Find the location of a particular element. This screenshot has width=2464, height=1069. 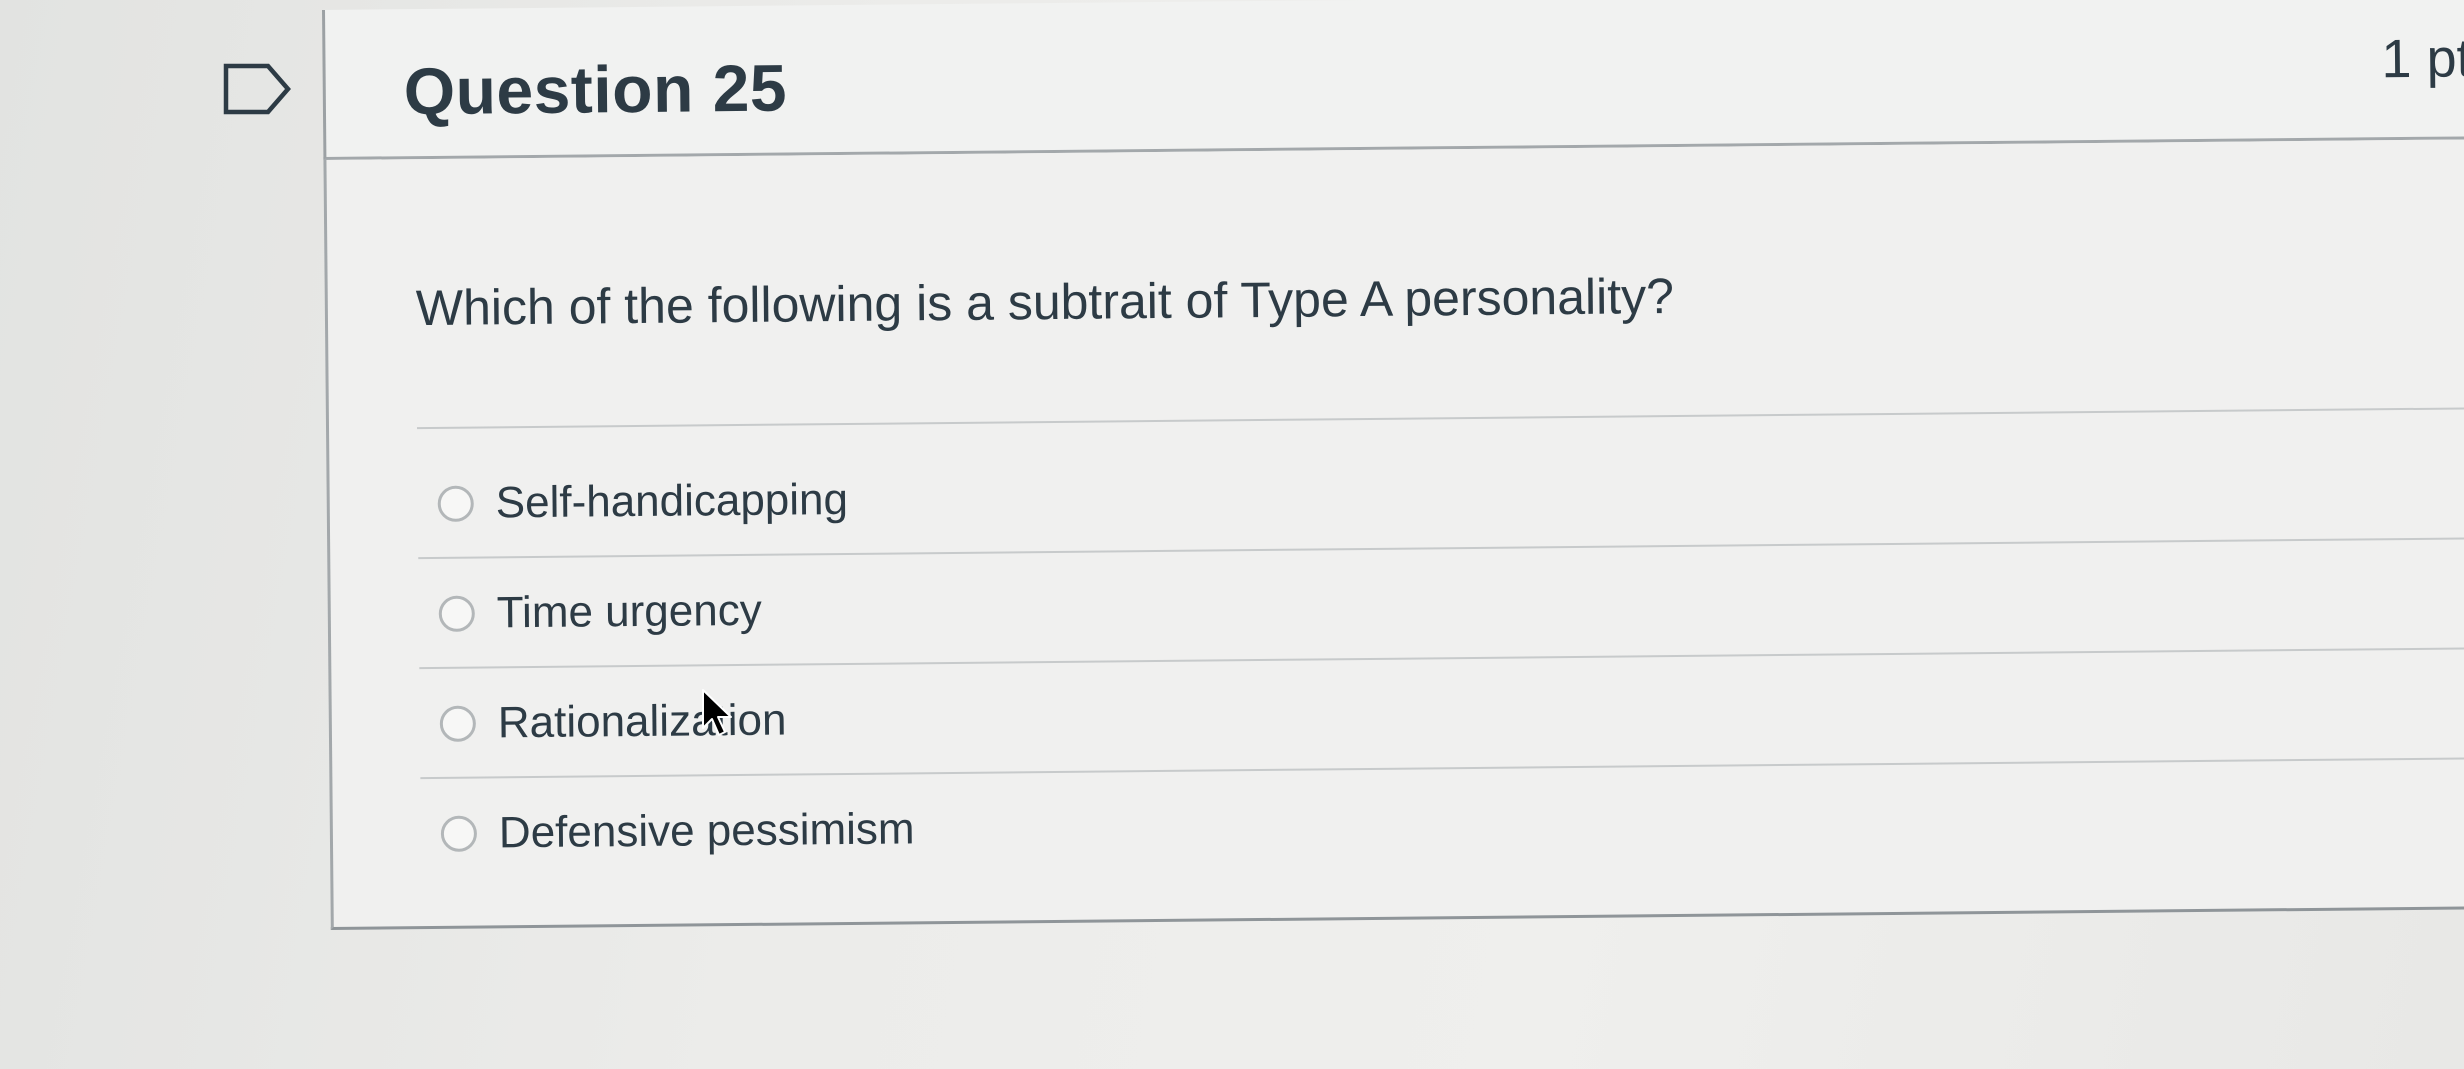

answer-label: Defensive pessimism is located at coordinates (707, 831).